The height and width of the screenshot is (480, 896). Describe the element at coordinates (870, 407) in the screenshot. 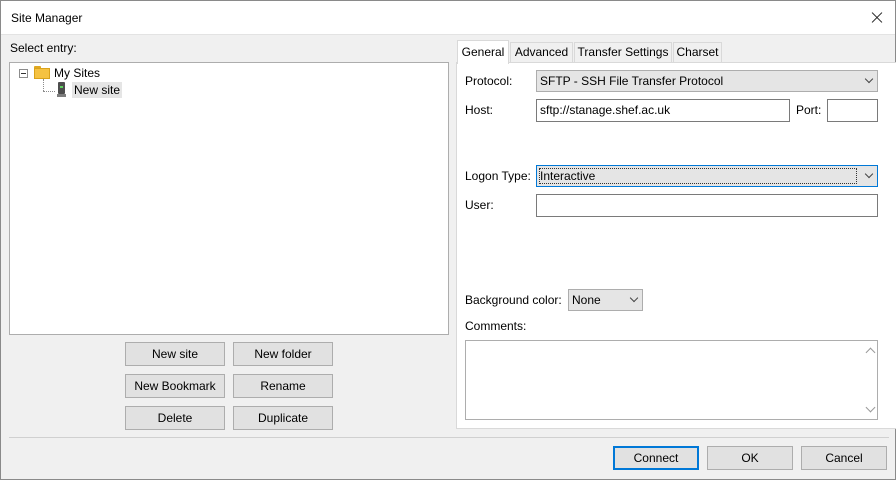

I see `scroll-down-icon` at that location.